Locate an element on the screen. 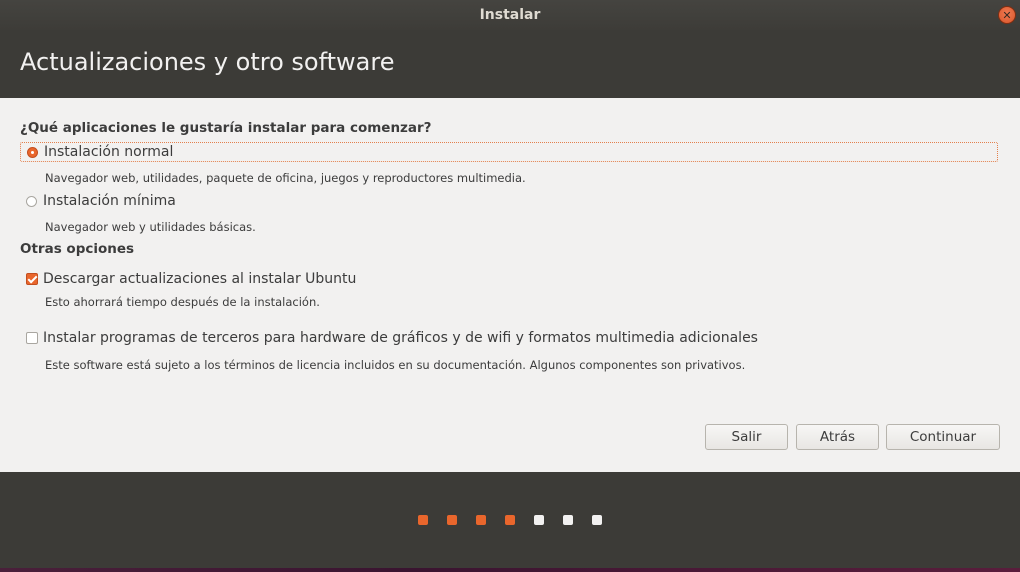 Image resolution: width=1020 pixels, height=572 pixels. continue-button: Continuar is located at coordinates (943, 437).